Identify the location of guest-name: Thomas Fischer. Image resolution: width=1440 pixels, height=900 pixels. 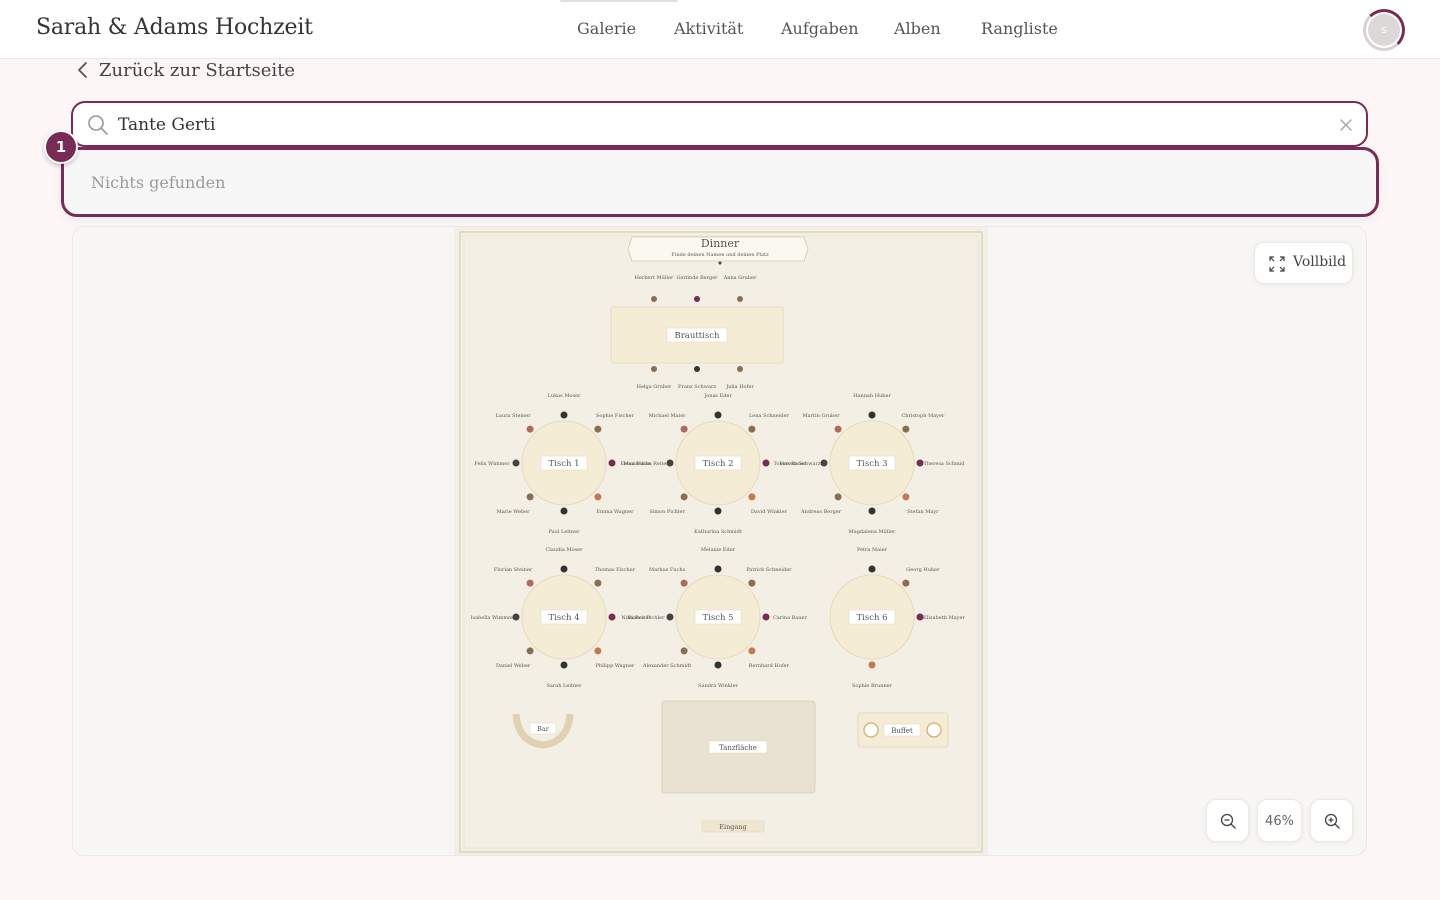
(615, 570).